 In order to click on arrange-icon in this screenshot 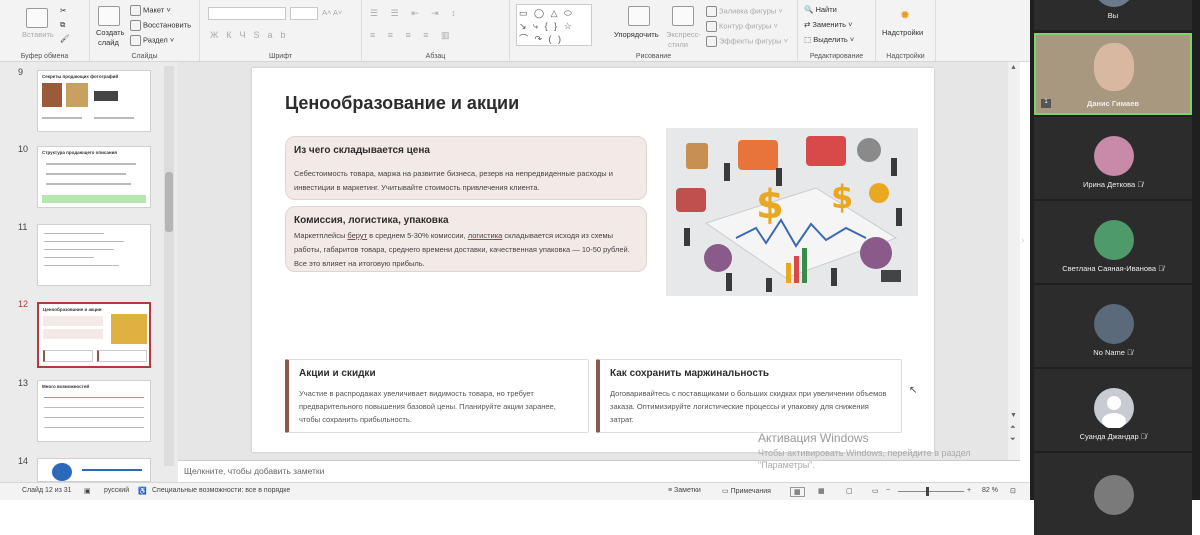, I will do `click(639, 16)`.